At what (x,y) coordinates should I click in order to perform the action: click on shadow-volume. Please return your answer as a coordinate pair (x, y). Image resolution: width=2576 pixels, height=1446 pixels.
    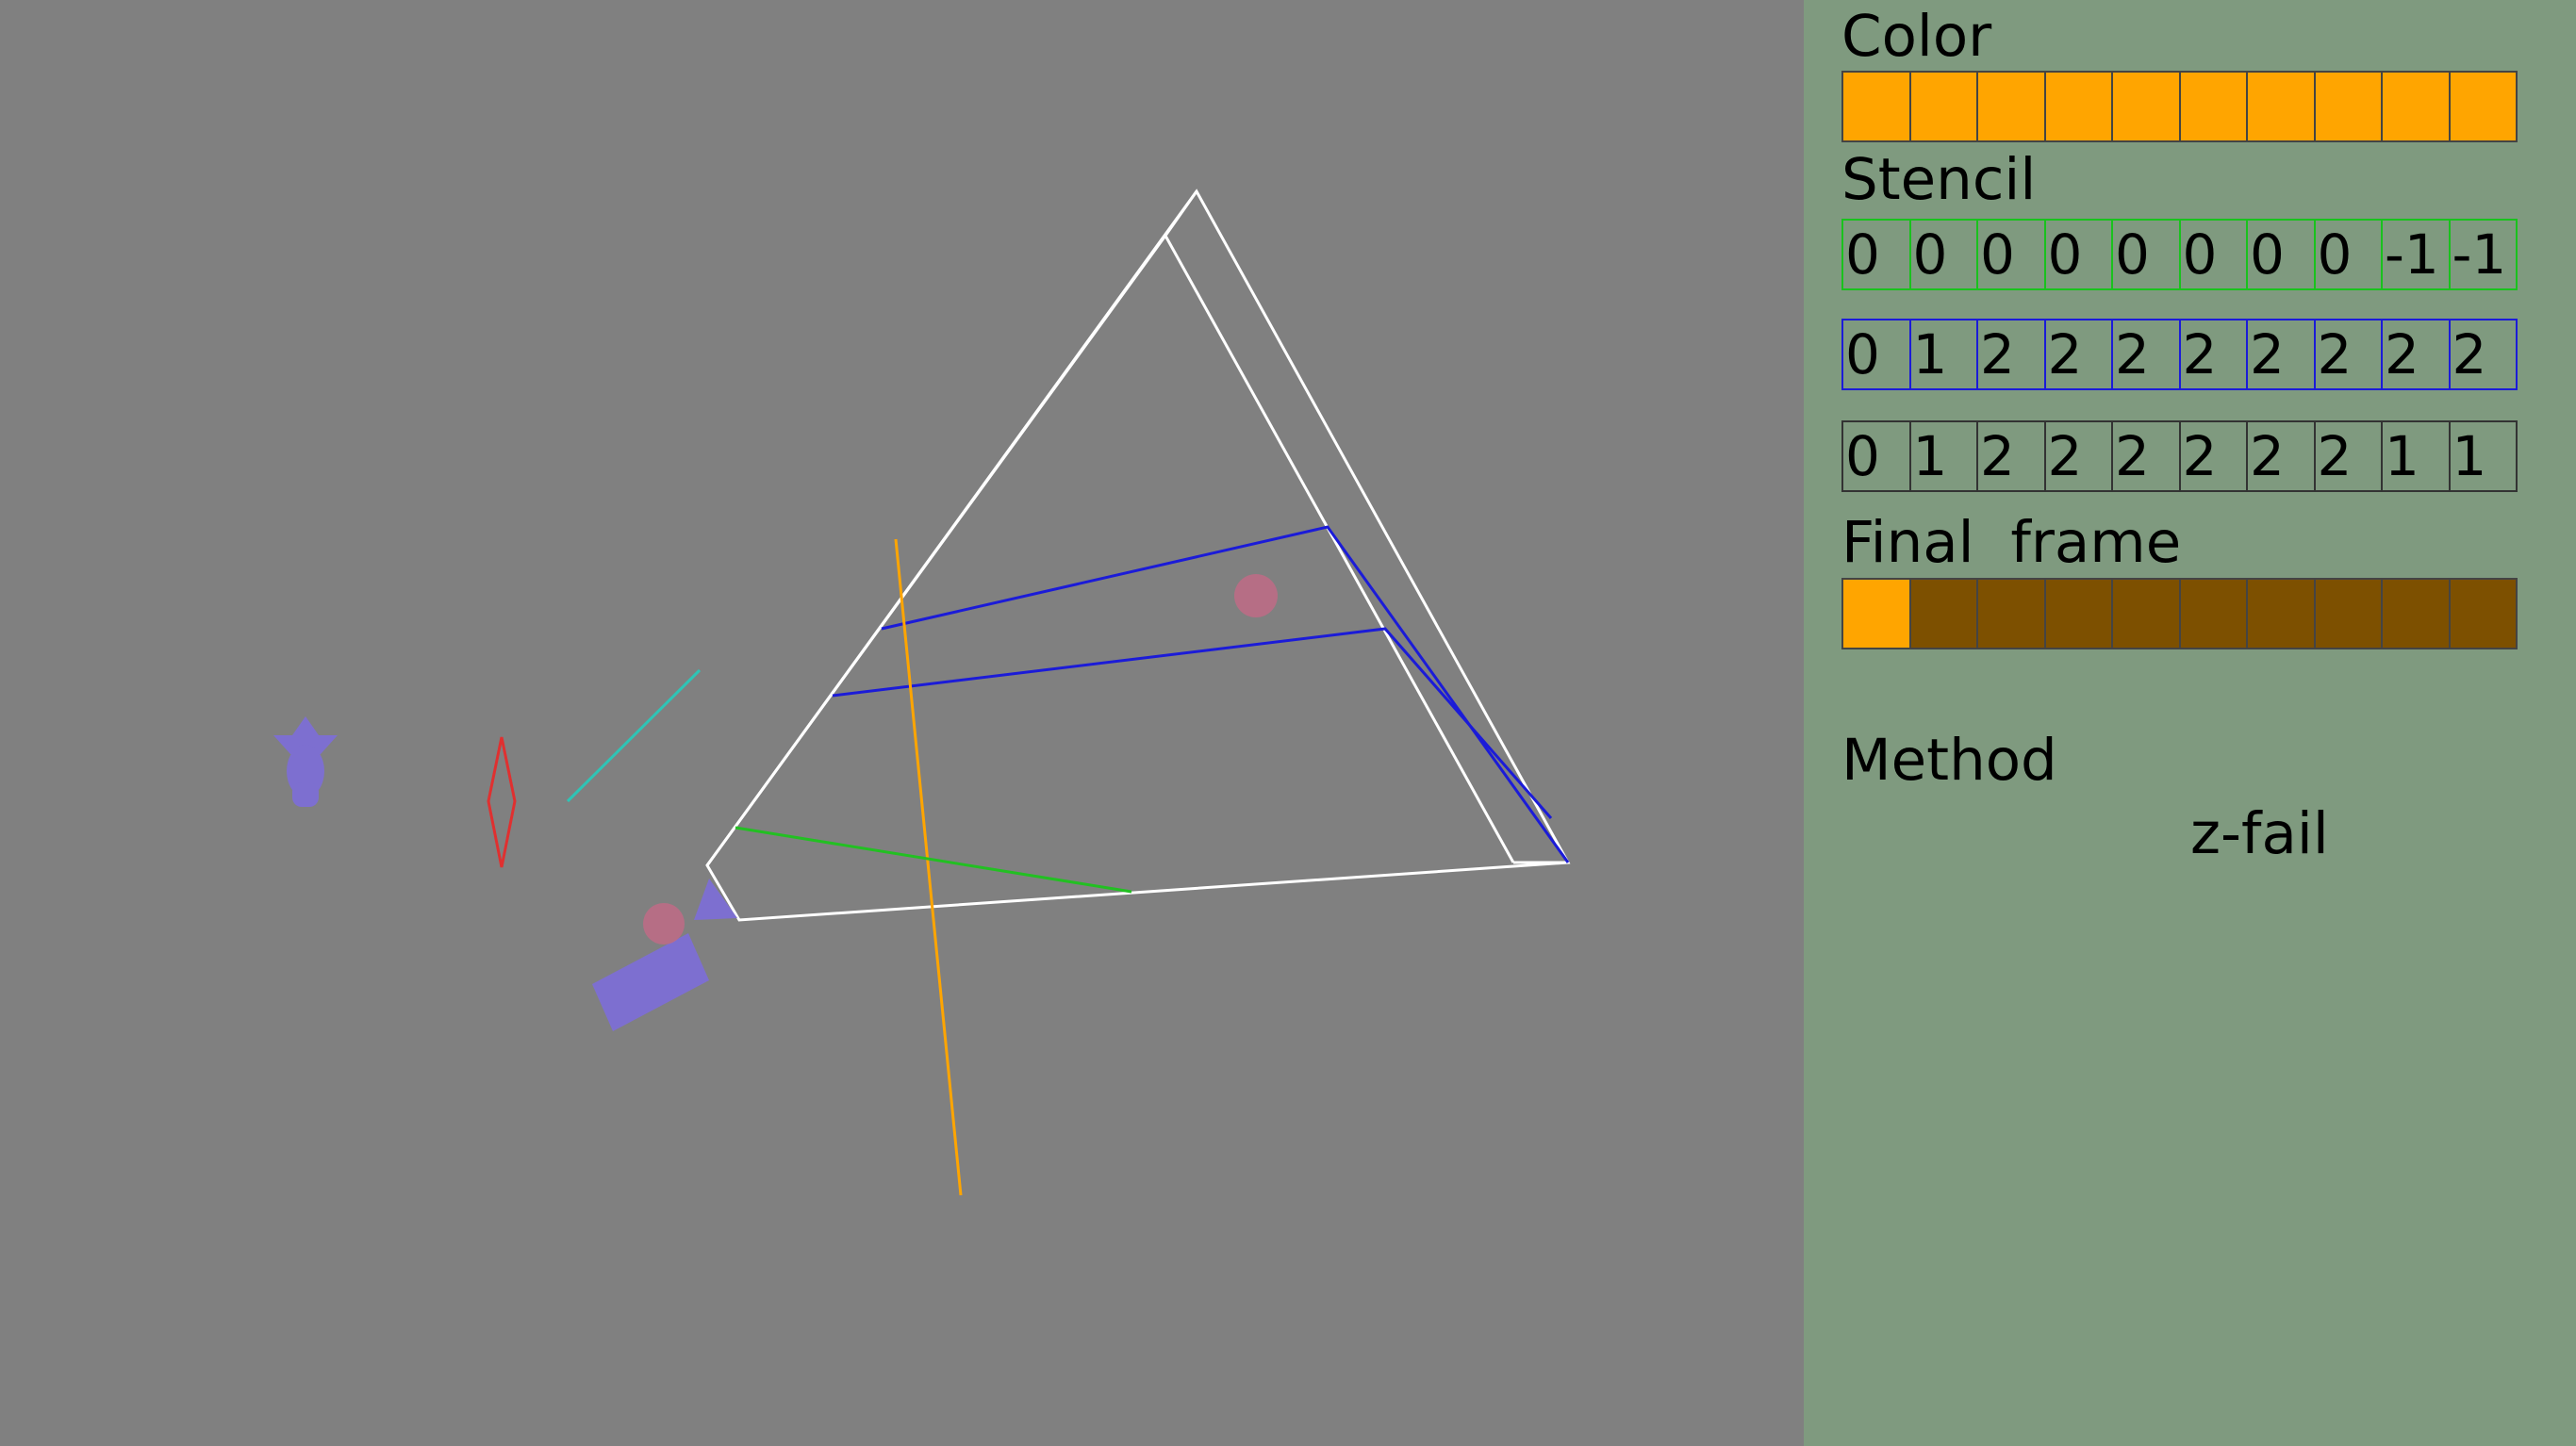
    Looking at the image, I should click on (1201, 694).